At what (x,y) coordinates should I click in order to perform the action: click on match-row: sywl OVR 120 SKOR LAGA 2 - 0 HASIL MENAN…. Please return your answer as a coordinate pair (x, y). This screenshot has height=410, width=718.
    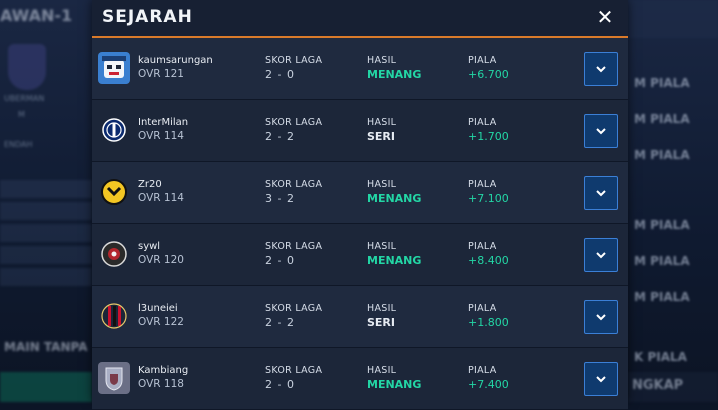
    Looking at the image, I should click on (360, 255).